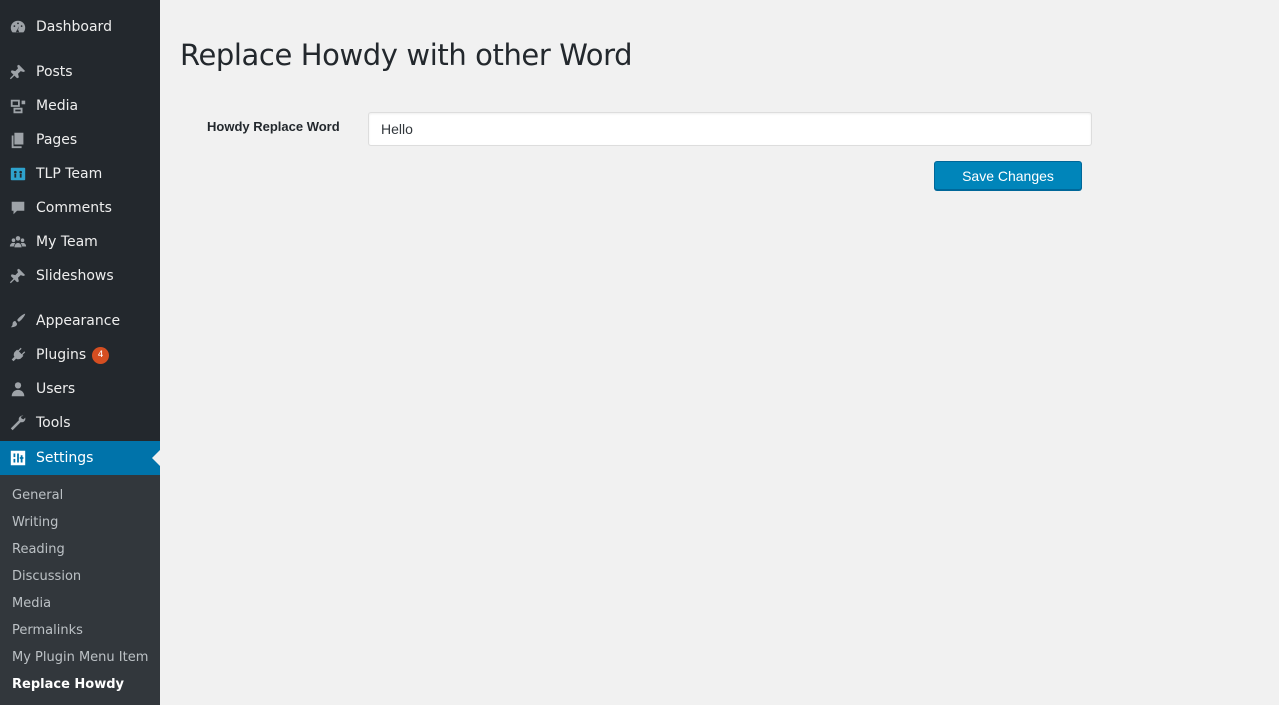  What do you see at coordinates (53, 423) in the screenshot?
I see `sidebar-item-label: Tools` at bounding box center [53, 423].